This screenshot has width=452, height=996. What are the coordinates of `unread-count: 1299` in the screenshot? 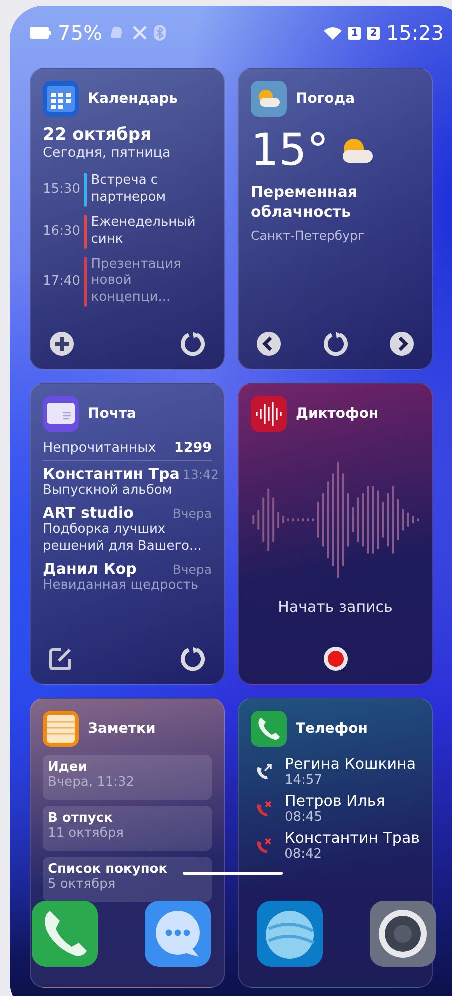 It's located at (193, 448).